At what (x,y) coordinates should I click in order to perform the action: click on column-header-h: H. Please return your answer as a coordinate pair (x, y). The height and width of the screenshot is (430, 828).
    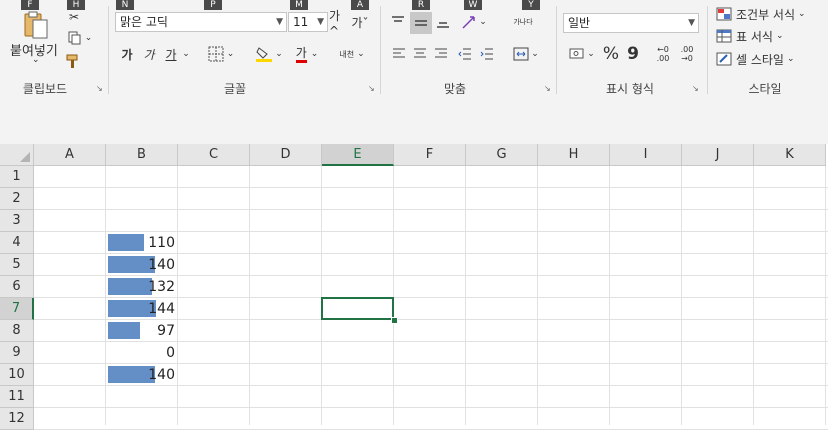
    Looking at the image, I should click on (574, 155).